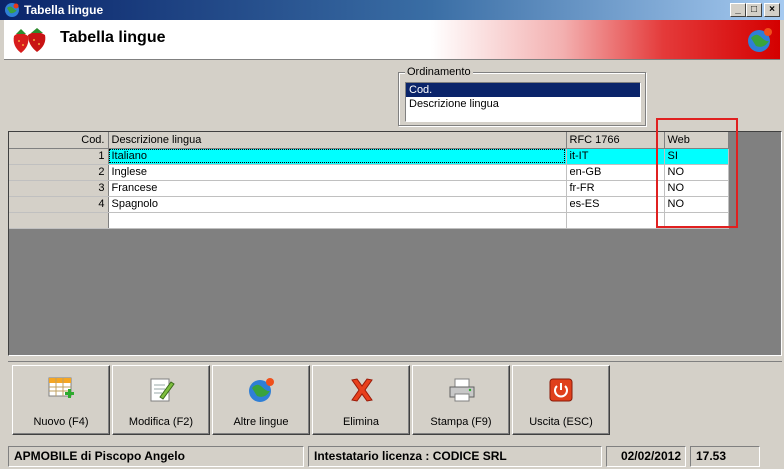 The height and width of the screenshot is (469, 784). What do you see at coordinates (337, 140) in the screenshot?
I see `column-header-descrizione: Descrizione lingua` at bounding box center [337, 140].